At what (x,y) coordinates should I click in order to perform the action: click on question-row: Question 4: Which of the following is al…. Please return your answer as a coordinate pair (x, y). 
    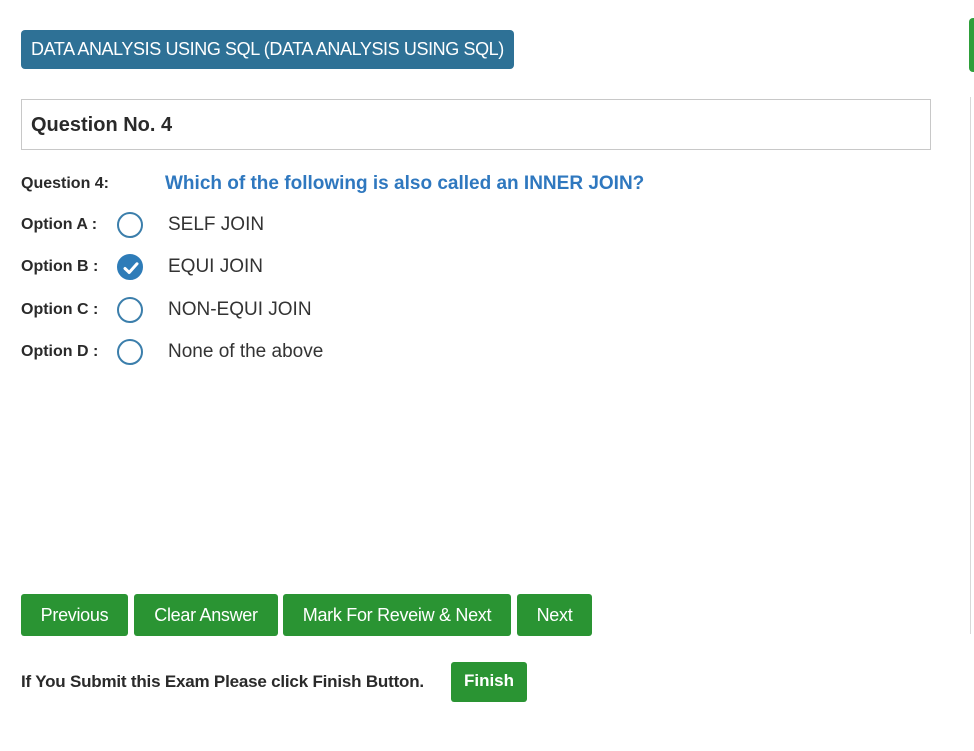
    Looking at the image, I should click on (471, 184).